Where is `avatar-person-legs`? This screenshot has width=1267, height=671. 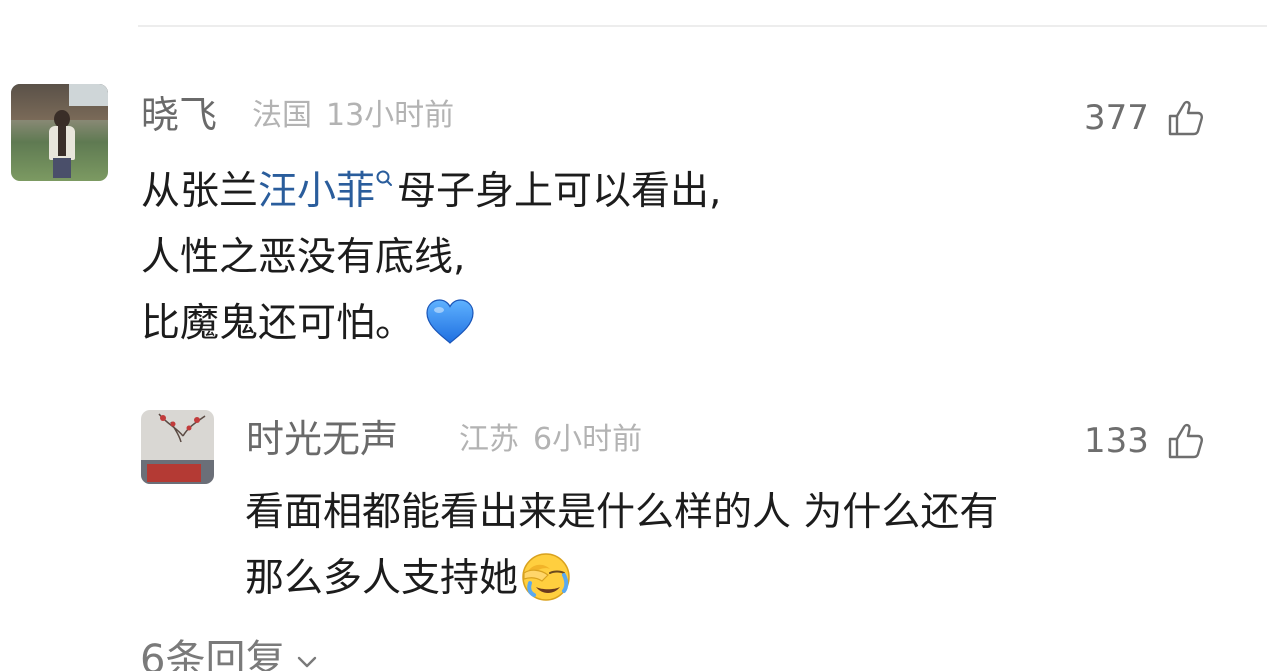
avatar-person-legs is located at coordinates (62, 168).